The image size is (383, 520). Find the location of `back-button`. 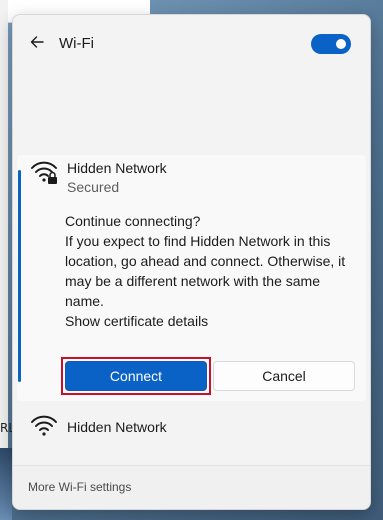

back-button is located at coordinates (37, 44).